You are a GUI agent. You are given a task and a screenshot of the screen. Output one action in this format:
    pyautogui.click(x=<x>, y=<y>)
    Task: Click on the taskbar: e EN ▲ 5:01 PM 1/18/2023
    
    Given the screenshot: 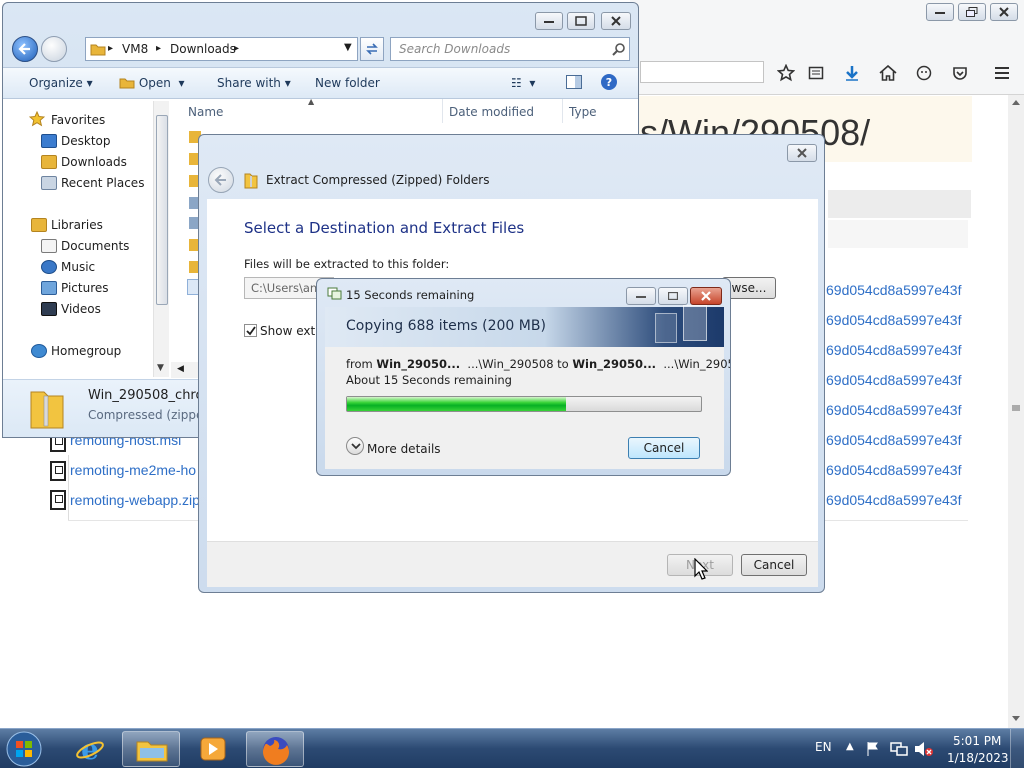 What is the action you would take?
    pyautogui.click(x=512, y=748)
    